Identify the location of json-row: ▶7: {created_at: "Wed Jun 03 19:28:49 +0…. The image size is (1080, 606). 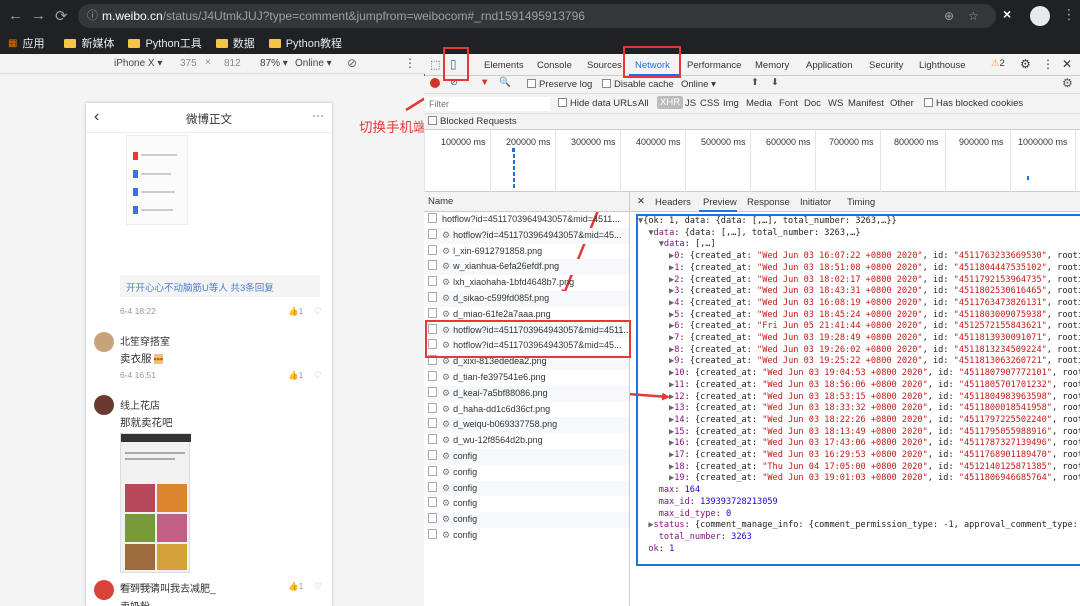
(859, 339).